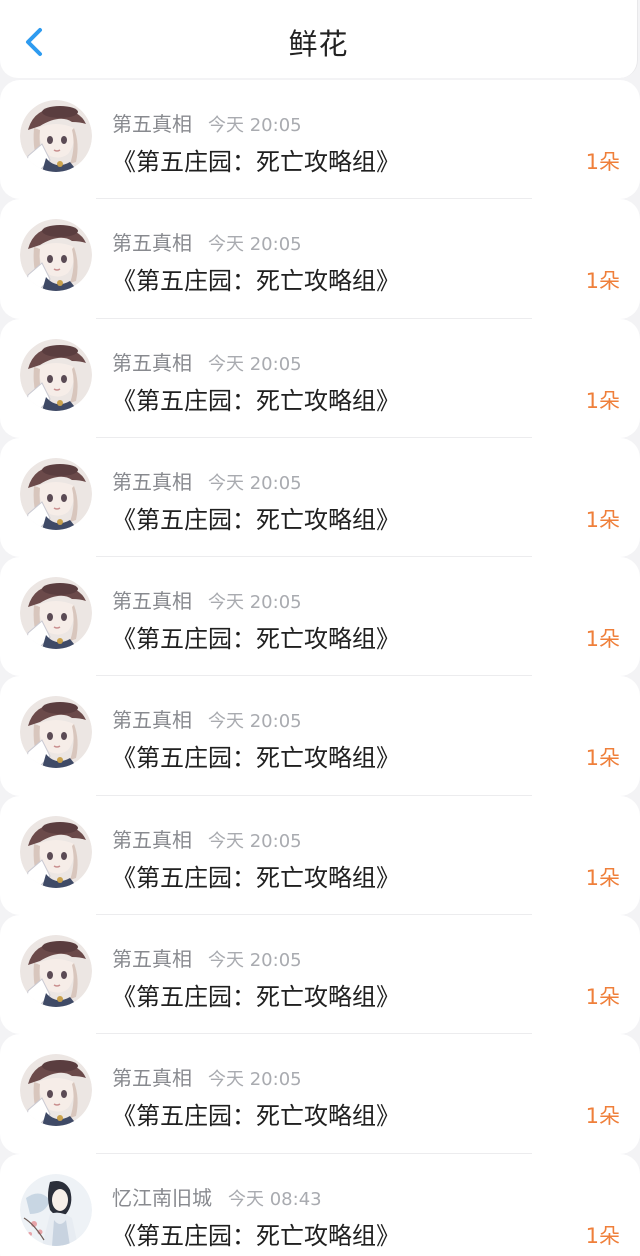  What do you see at coordinates (217, 1196) in the screenshot?
I see `gift-meta: 忆江南旧城 今天 08:43` at bounding box center [217, 1196].